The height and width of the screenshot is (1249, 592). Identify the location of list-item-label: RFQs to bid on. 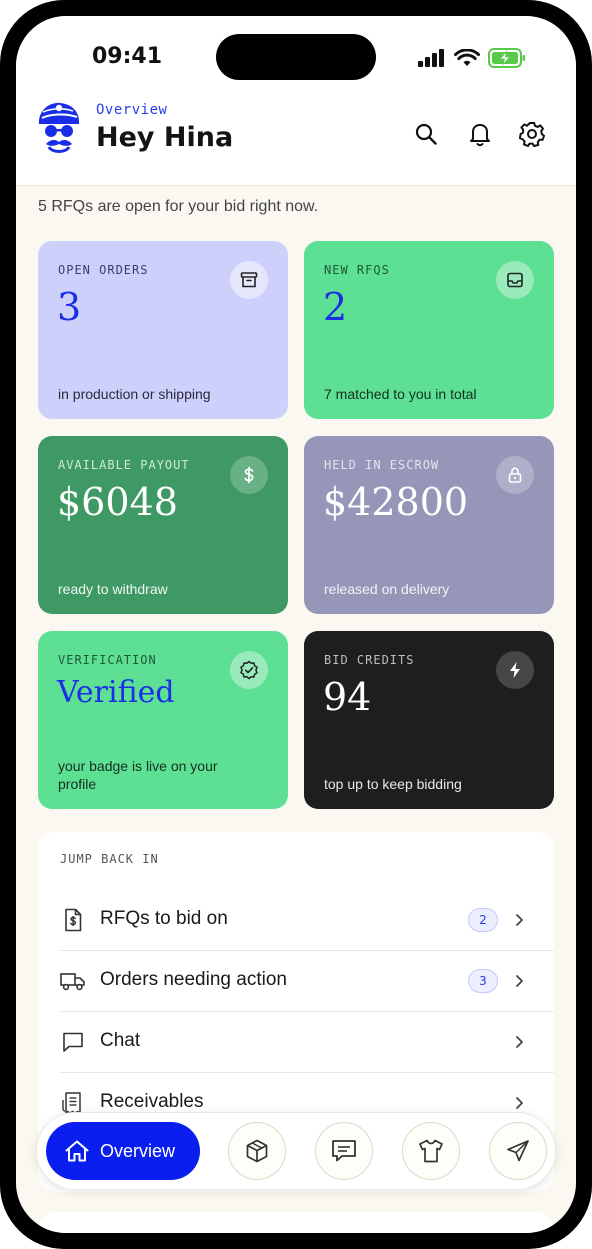
(164, 918).